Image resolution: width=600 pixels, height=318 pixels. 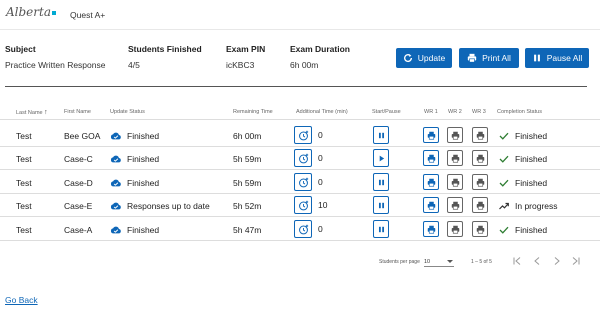 What do you see at coordinates (517, 261) in the screenshot?
I see `first-page-icon` at bounding box center [517, 261].